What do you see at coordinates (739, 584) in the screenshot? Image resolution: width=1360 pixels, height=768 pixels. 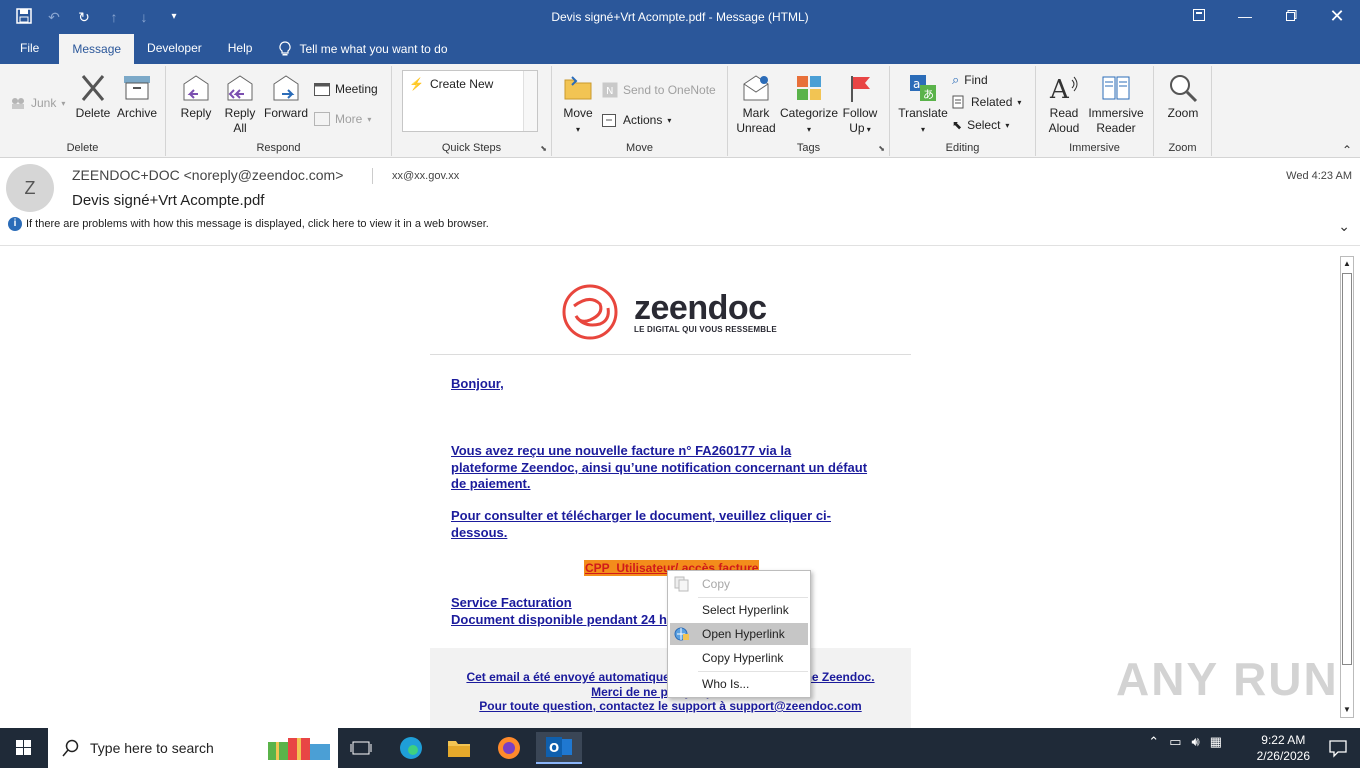 I see `menu-item-copy: Copy` at bounding box center [739, 584].